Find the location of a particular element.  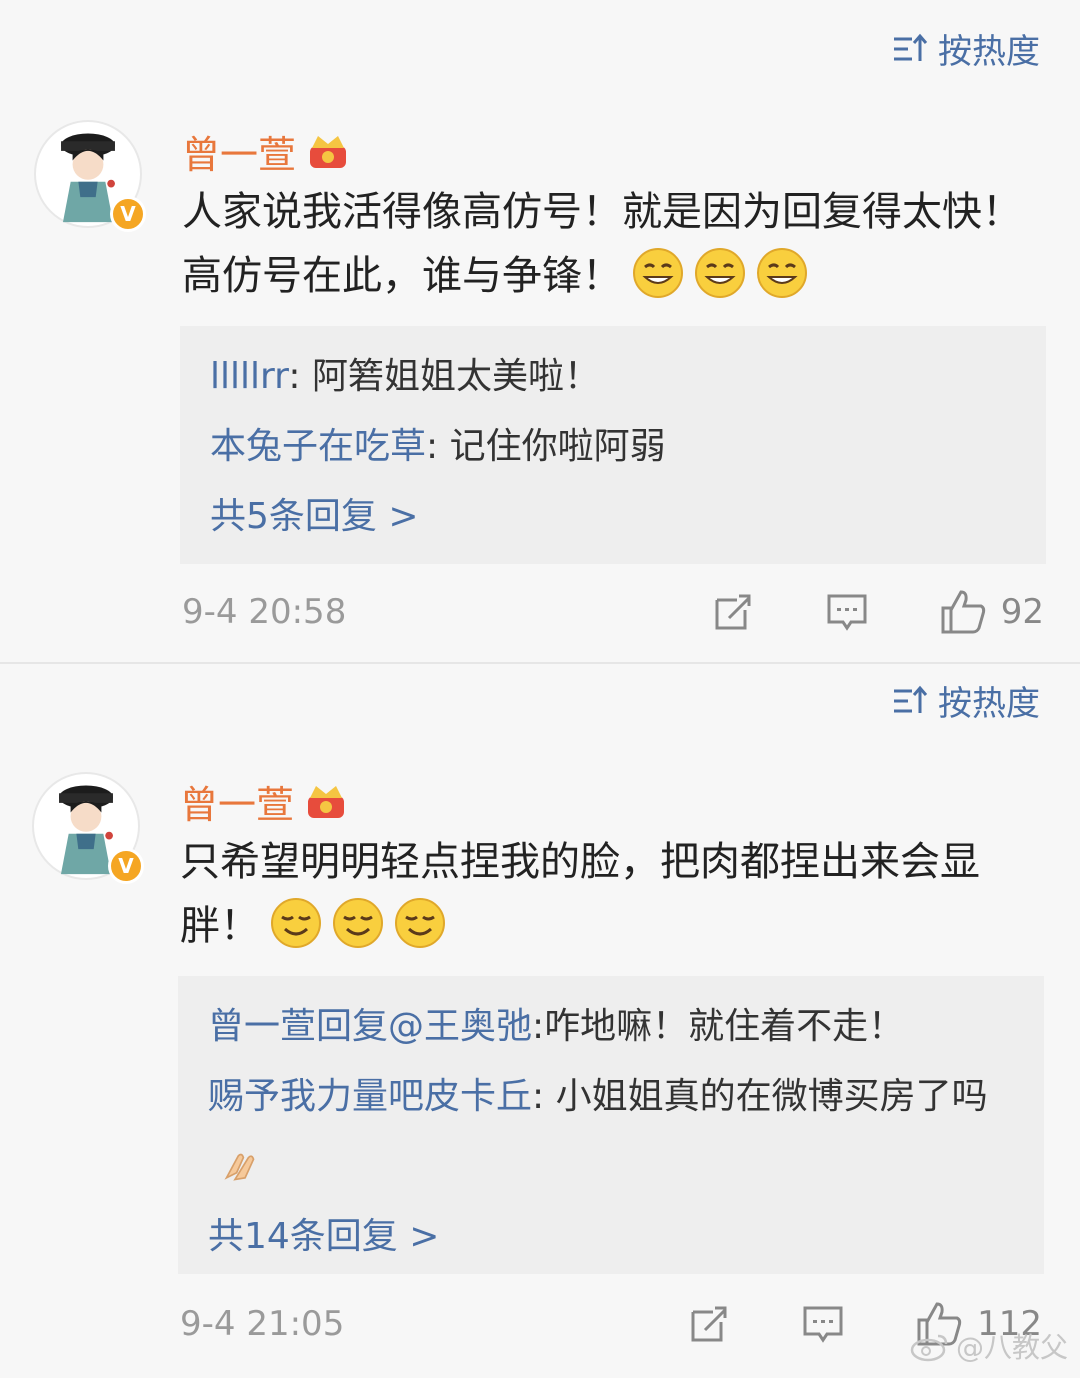

reply-user-link: 本兔子在吃草 is located at coordinates (318, 446).